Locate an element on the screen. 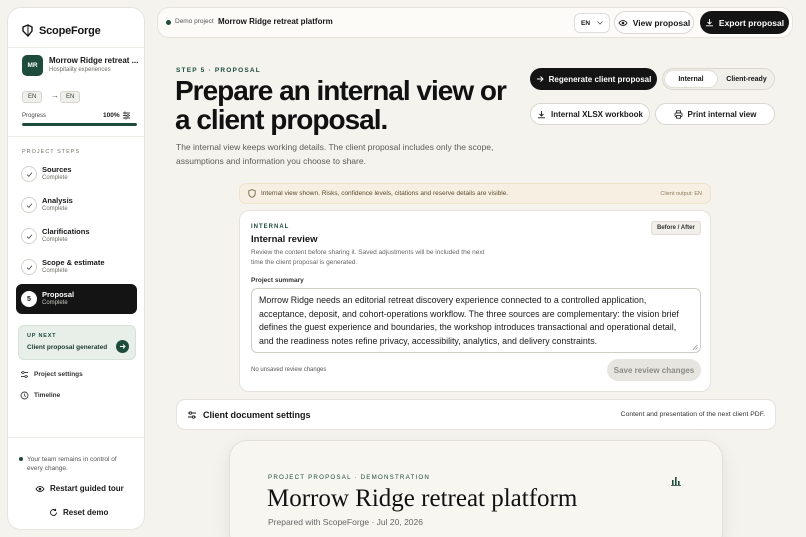 Image resolution: width=806 pixels, height=537 pixels. preview-title: Morrow Ridge retreat platform is located at coordinates (422, 498).